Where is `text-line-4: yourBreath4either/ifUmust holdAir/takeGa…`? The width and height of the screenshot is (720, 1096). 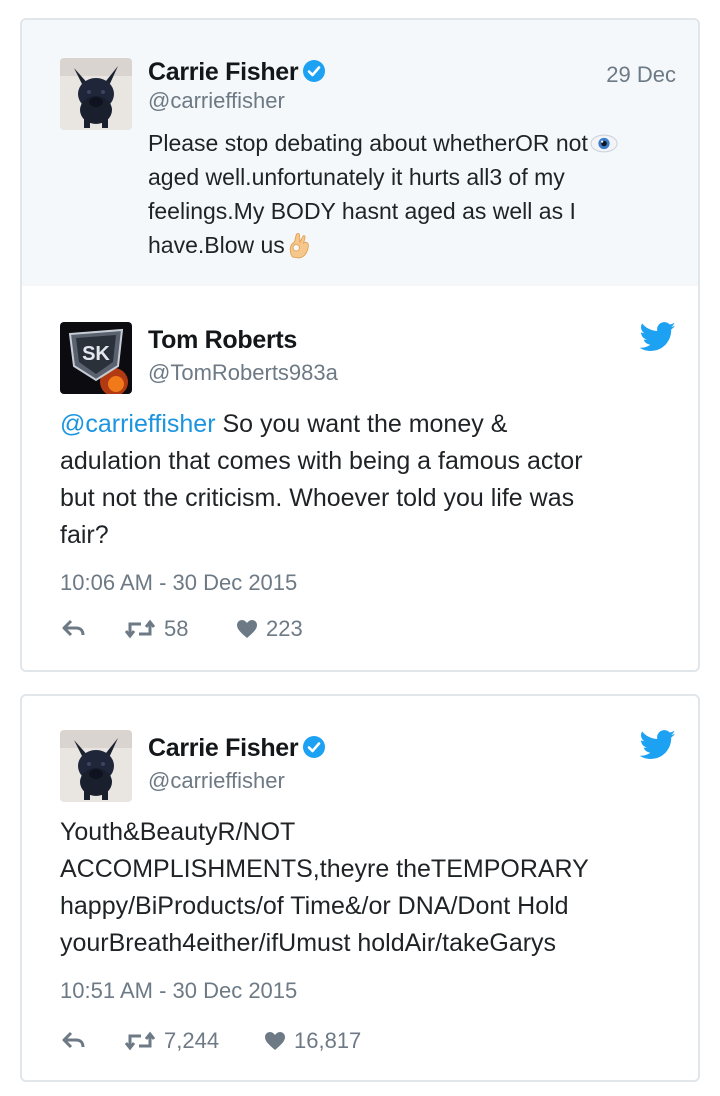 text-line-4: yourBreath4either/ifUmust holdAir/takeGa… is located at coordinates (308, 943).